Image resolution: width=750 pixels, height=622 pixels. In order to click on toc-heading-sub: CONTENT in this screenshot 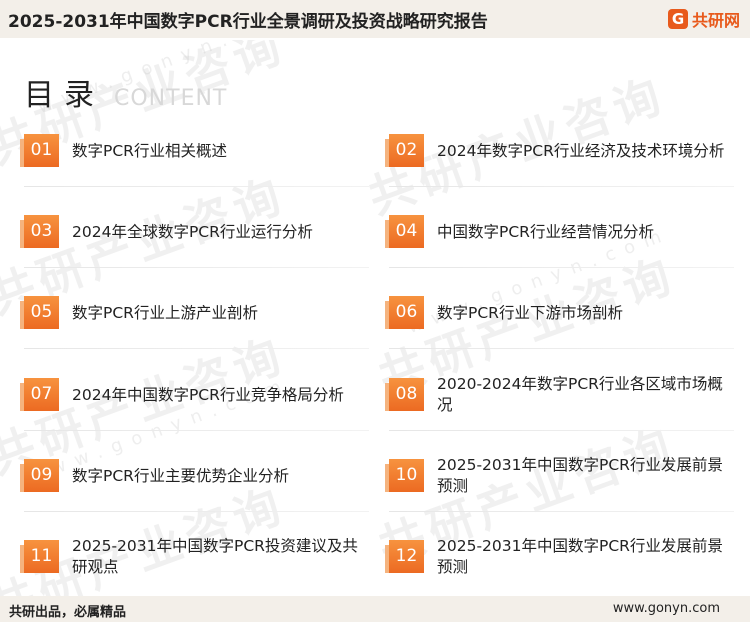, I will do `click(171, 98)`.